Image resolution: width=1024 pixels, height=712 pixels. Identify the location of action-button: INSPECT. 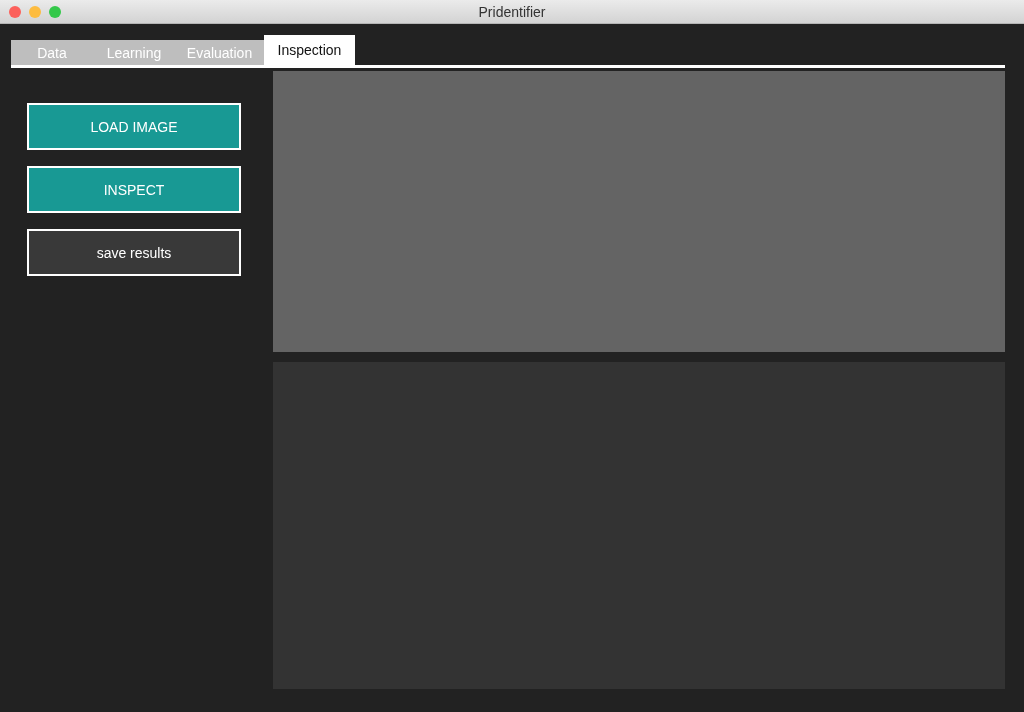
(134, 189).